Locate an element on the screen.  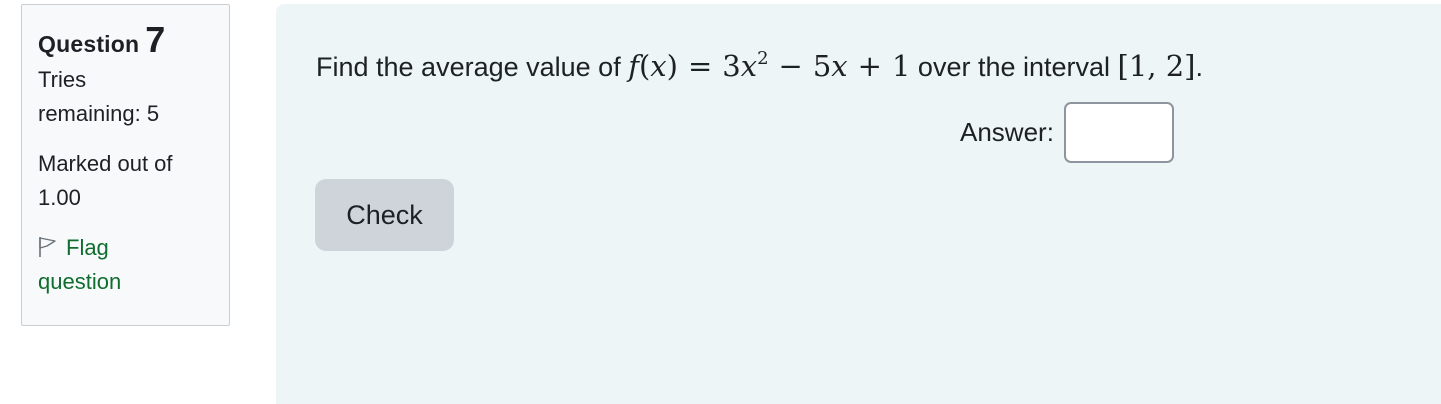
flag-question-link: Flag question is located at coordinates (125, 265).